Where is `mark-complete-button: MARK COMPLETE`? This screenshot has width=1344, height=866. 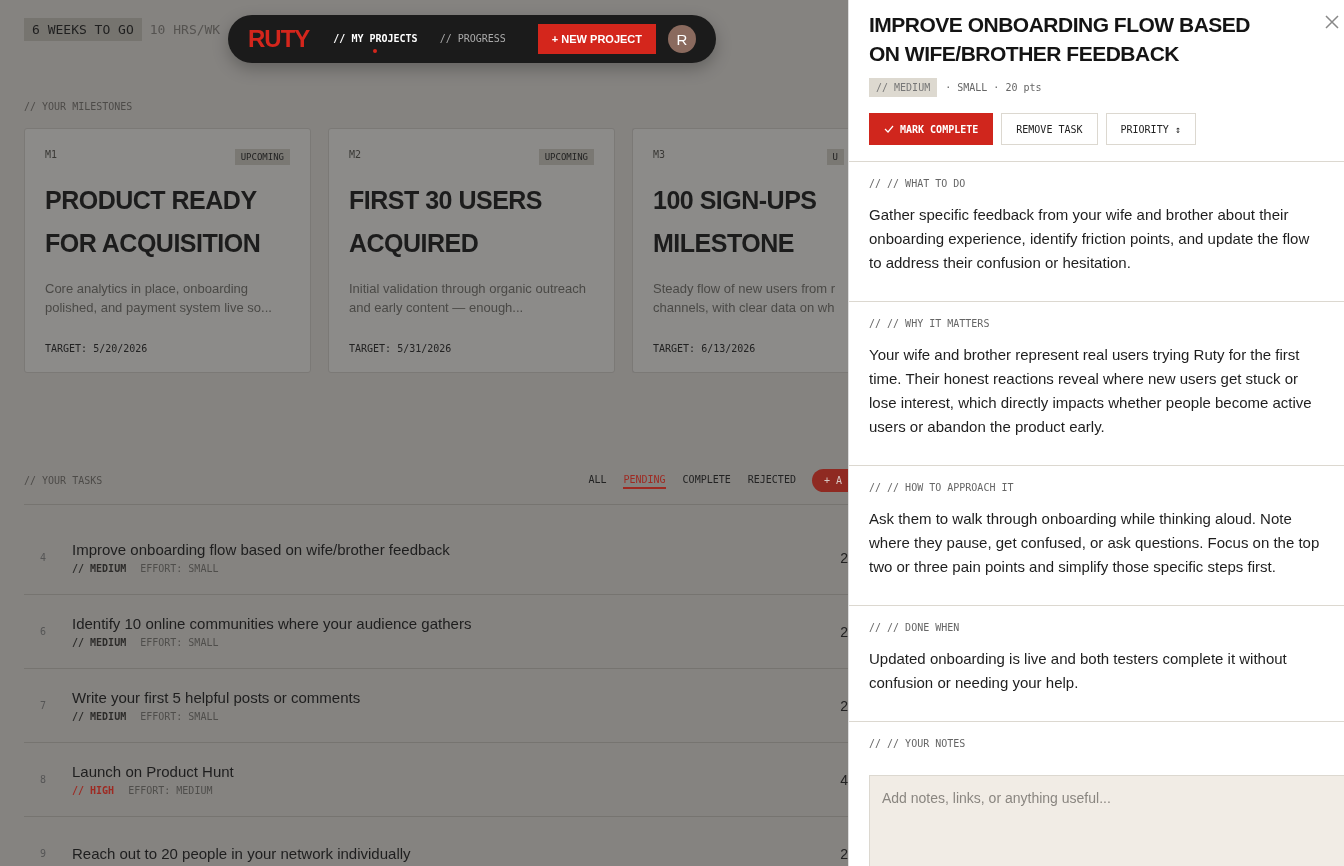 mark-complete-button: MARK COMPLETE is located at coordinates (931, 129).